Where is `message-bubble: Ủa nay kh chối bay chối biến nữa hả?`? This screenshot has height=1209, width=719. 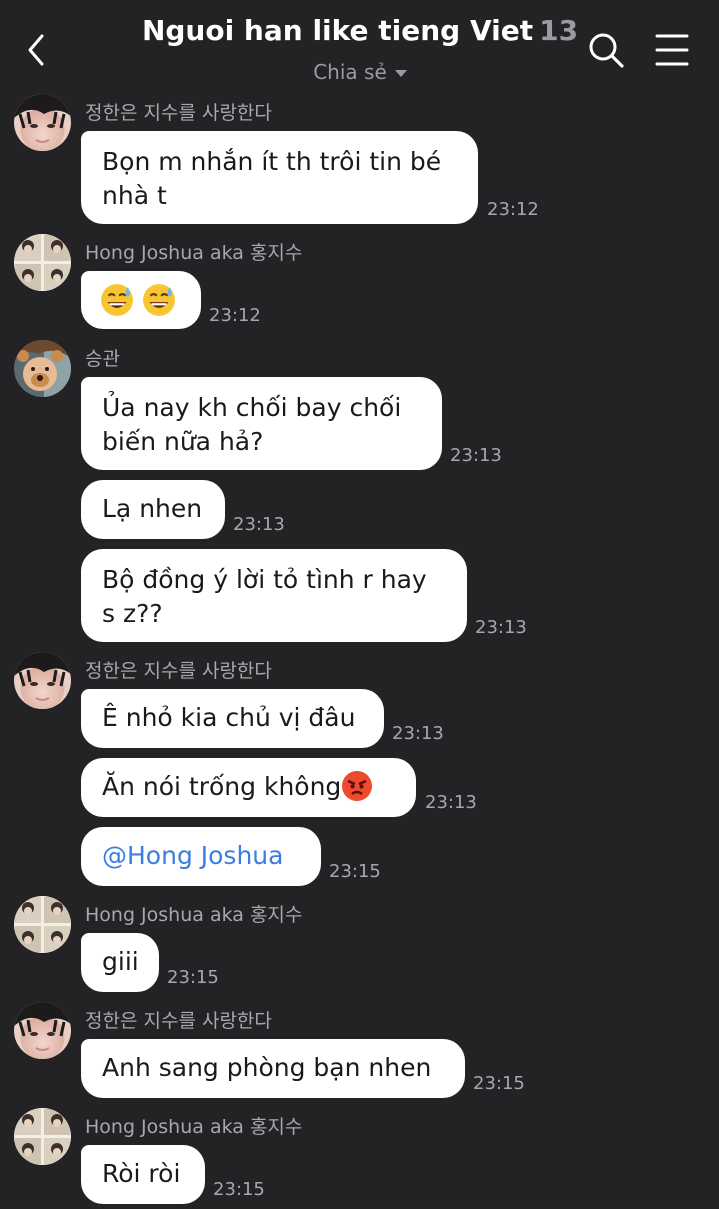
message-bubble: Ủa nay kh chối bay chối biến nữa hả? is located at coordinates (261, 423).